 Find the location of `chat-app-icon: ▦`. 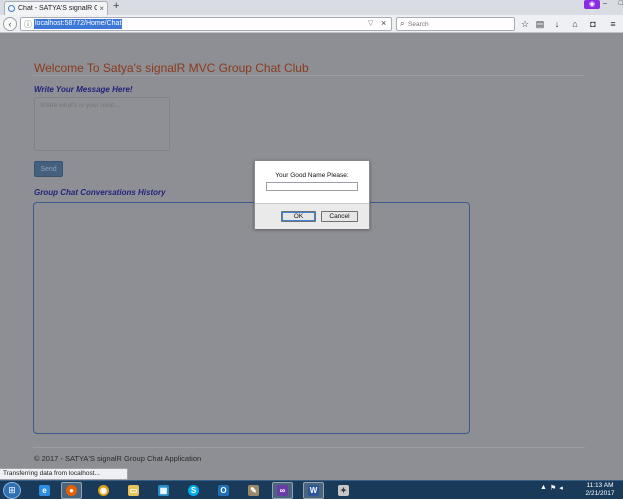

chat-app-icon: ▦ is located at coordinates (163, 490).